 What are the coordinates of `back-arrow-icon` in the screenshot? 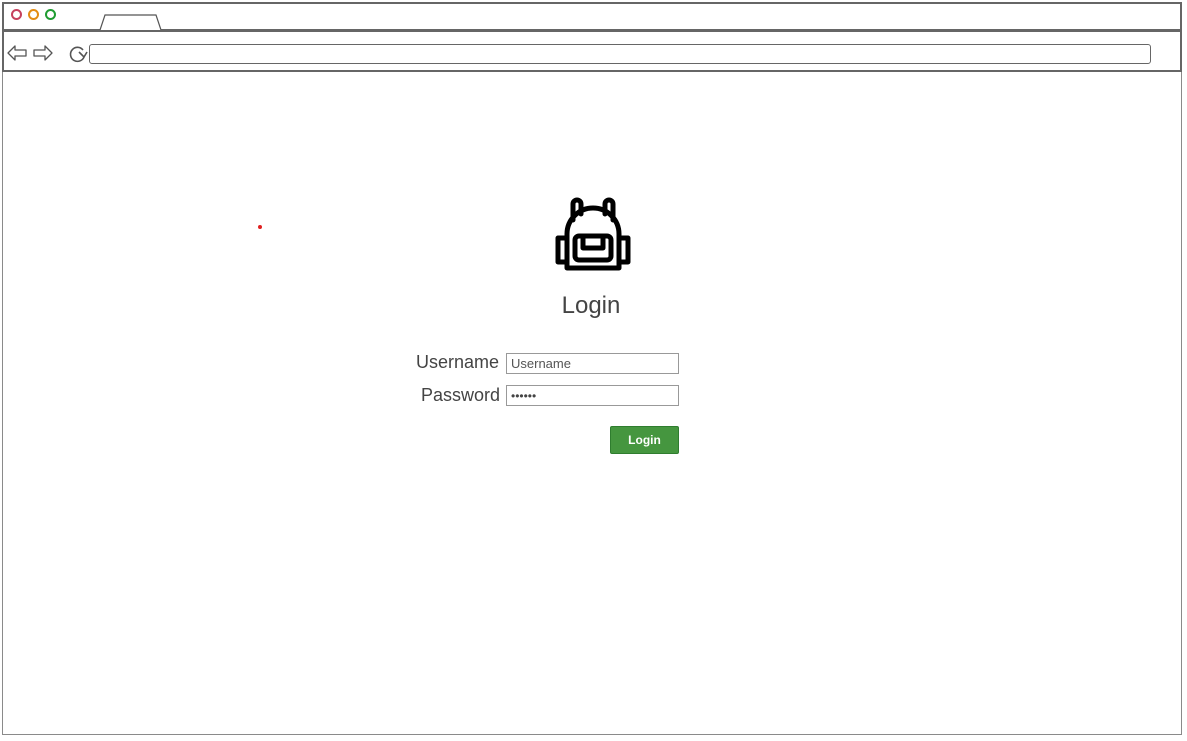 It's located at (17, 53).